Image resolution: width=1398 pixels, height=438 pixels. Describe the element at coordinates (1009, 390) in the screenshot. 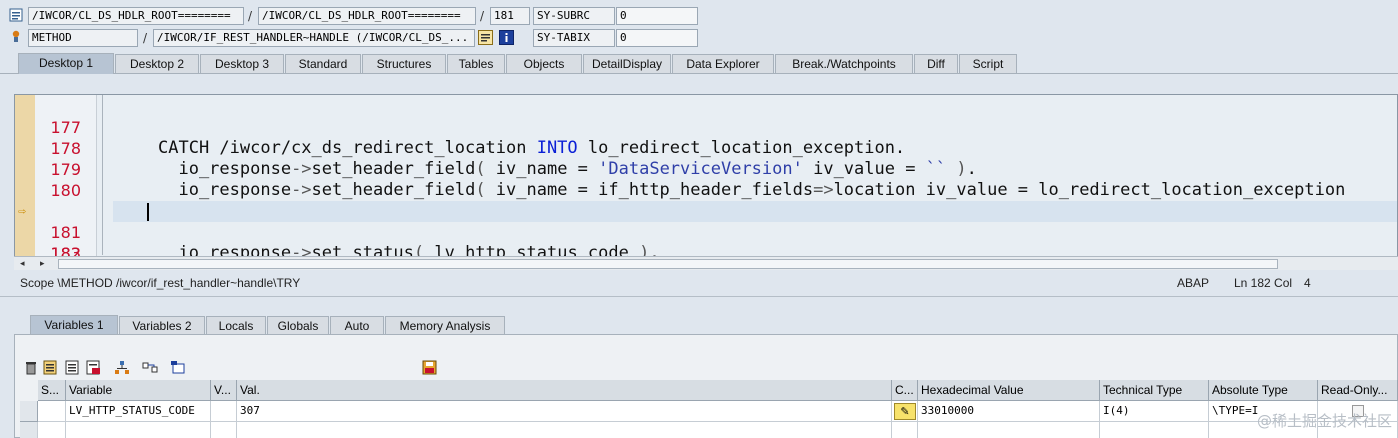

I see `col-header-hex: Hexadecimal Value` at that location.